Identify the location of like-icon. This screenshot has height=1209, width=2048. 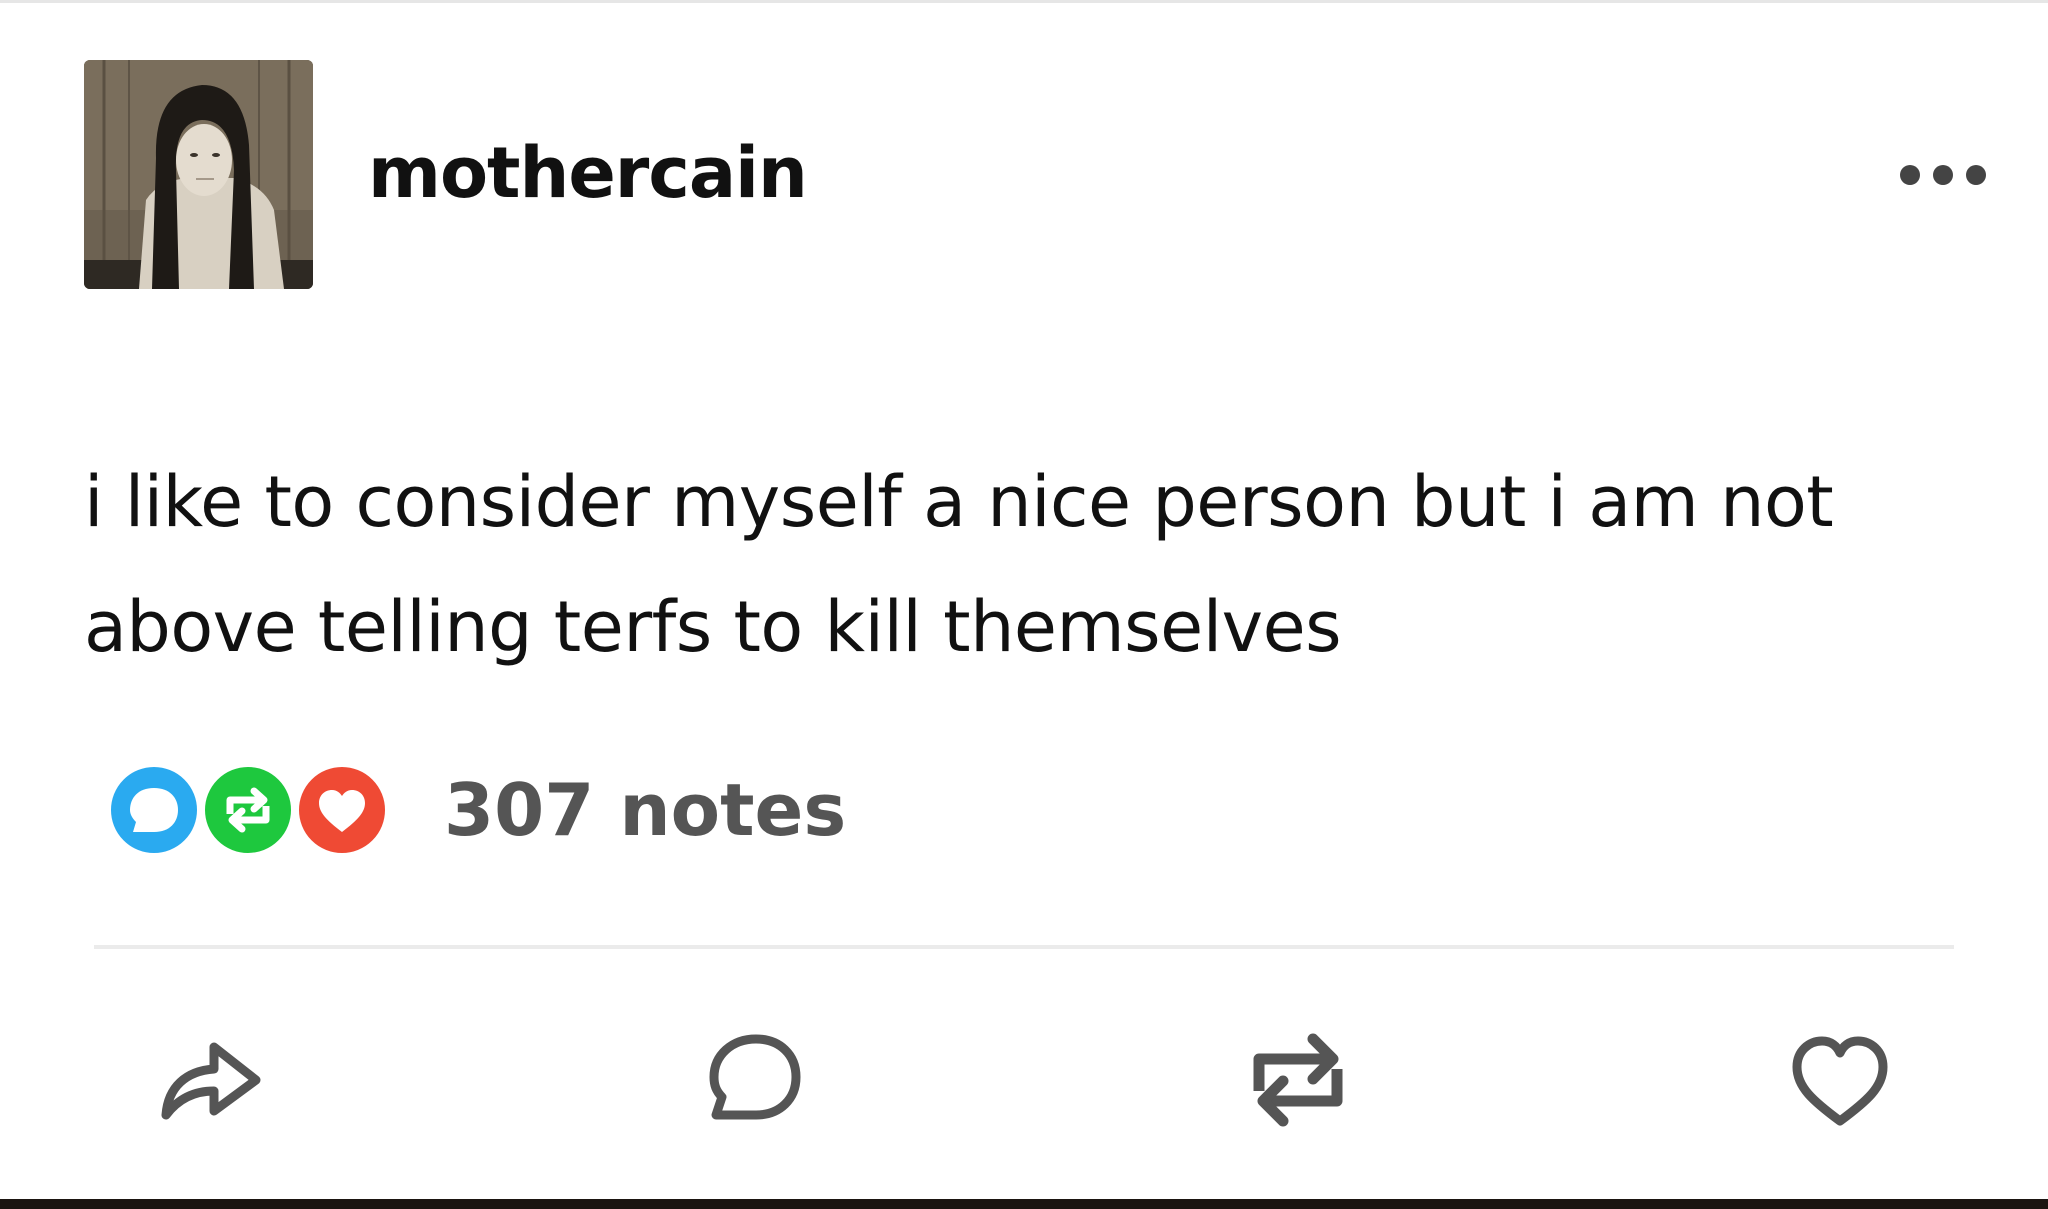
(342, 812).